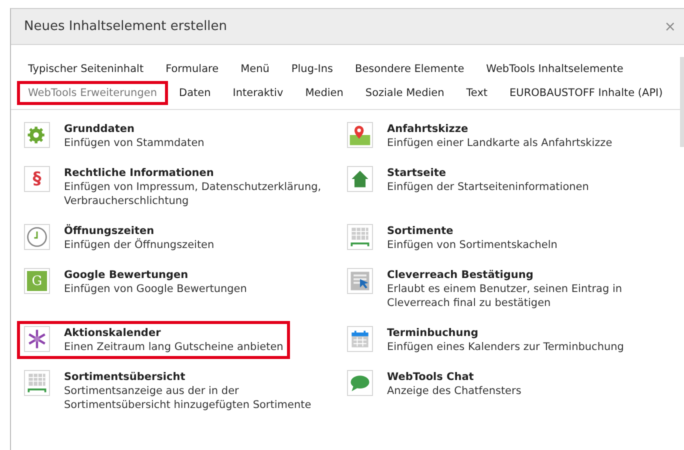  I want to click on tab: WebTools Erweiterungen, so click(92, 93).